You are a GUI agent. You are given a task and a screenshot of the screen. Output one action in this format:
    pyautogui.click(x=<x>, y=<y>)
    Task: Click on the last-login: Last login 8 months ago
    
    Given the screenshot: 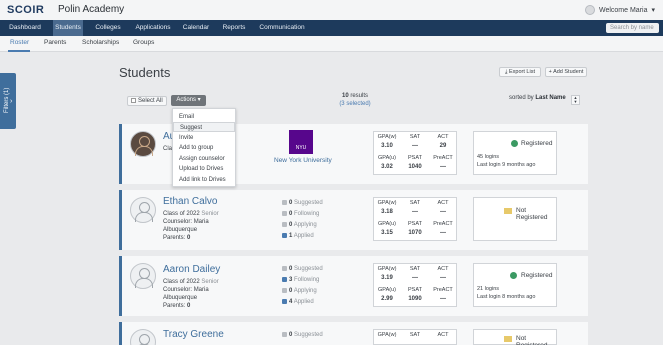 What is the action you would take?
    pyautogui.click(x=506, y=297)
    